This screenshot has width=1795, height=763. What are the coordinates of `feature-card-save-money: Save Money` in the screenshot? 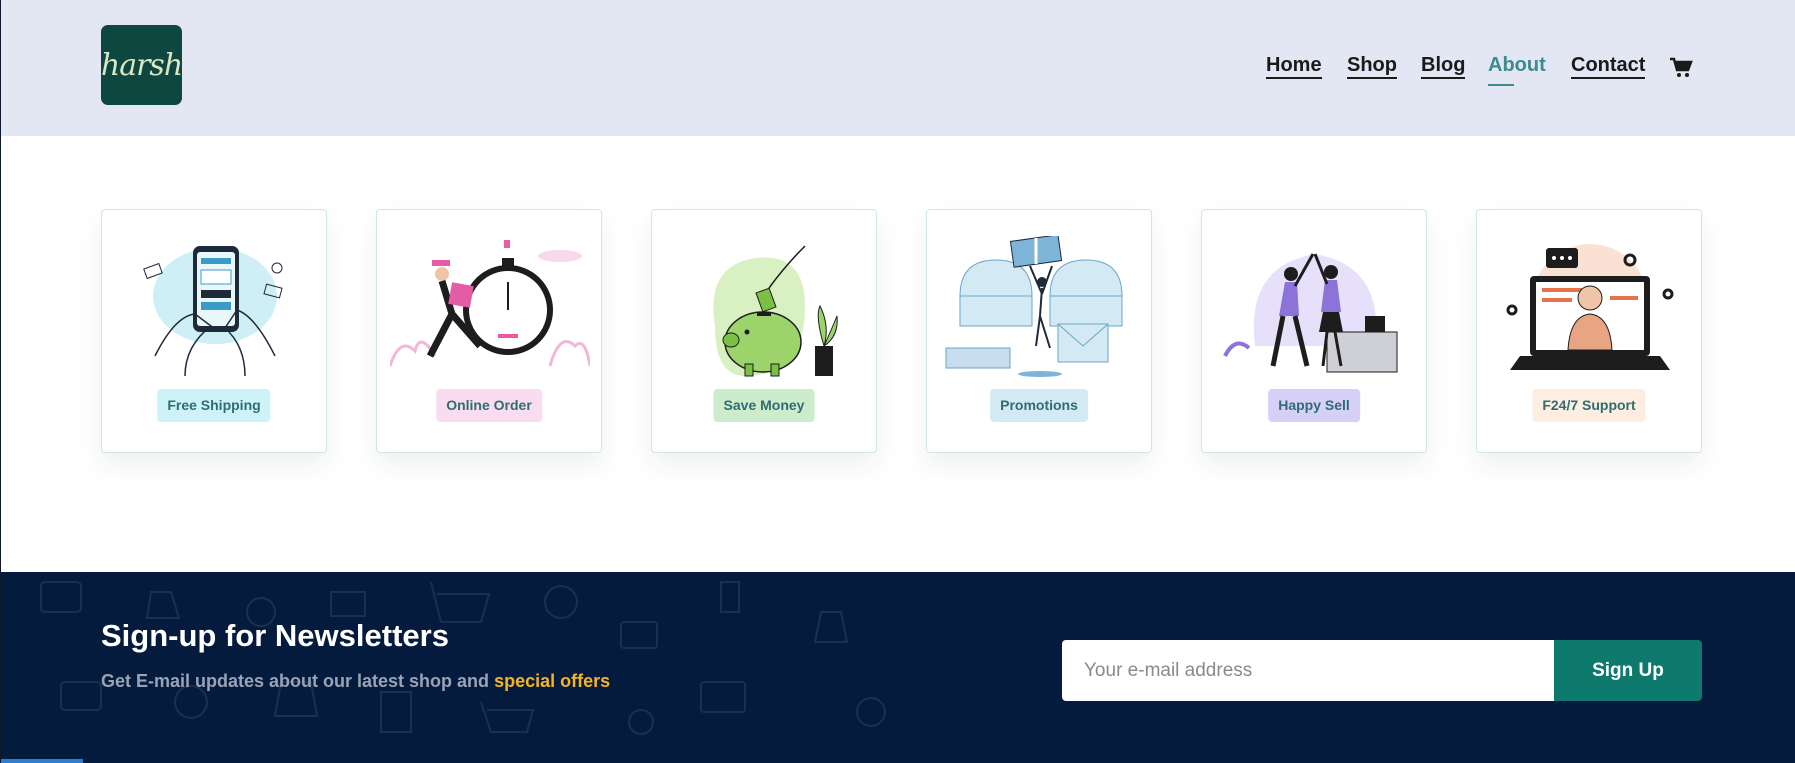 It's located at (764, 331).